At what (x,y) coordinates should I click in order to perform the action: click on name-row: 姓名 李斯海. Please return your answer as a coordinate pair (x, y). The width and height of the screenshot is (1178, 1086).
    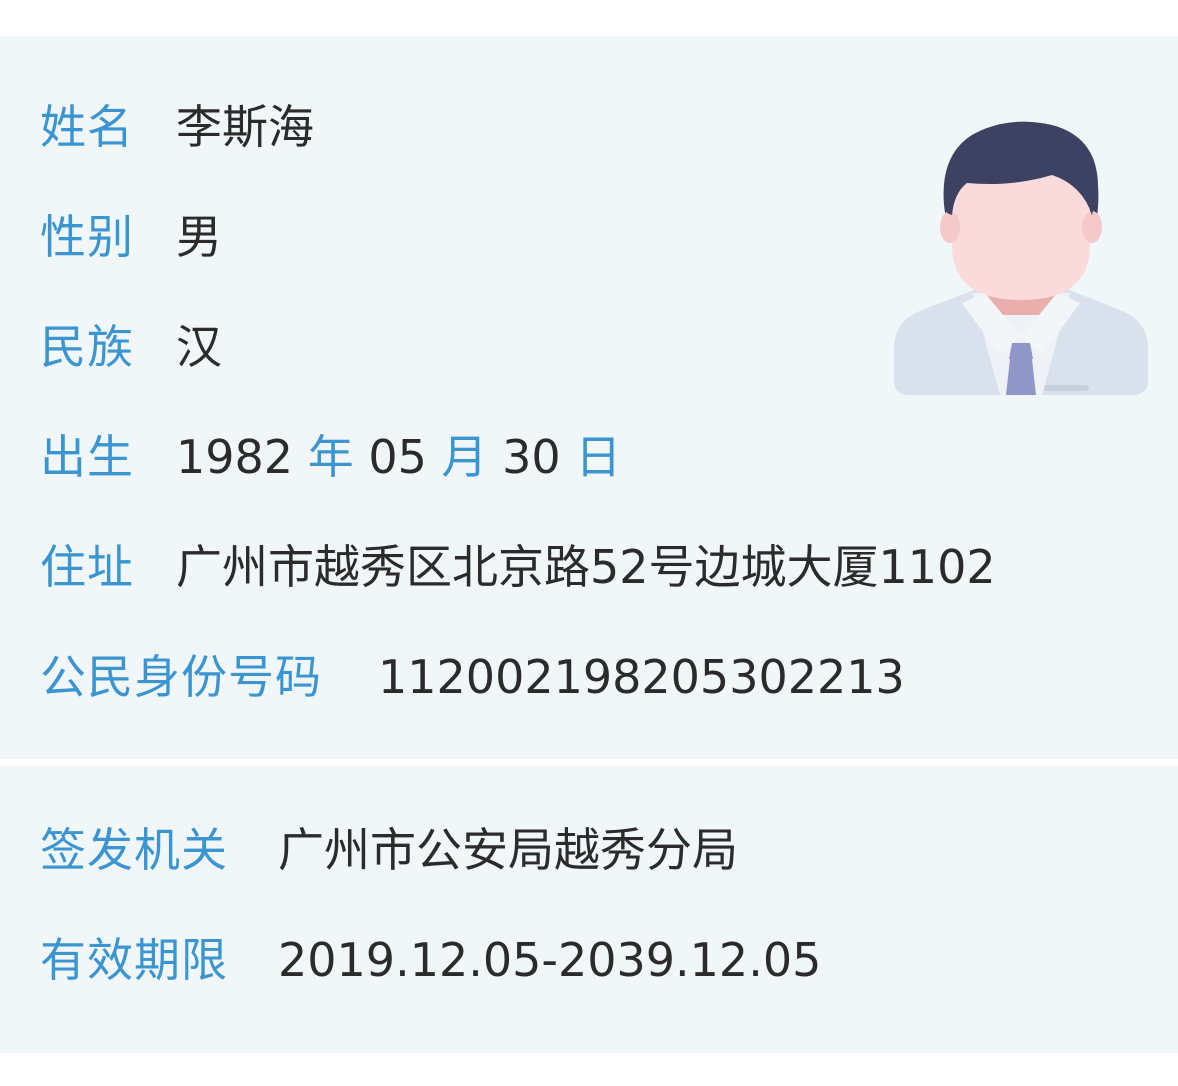
    Looking at the image, I should click on (177, 127).